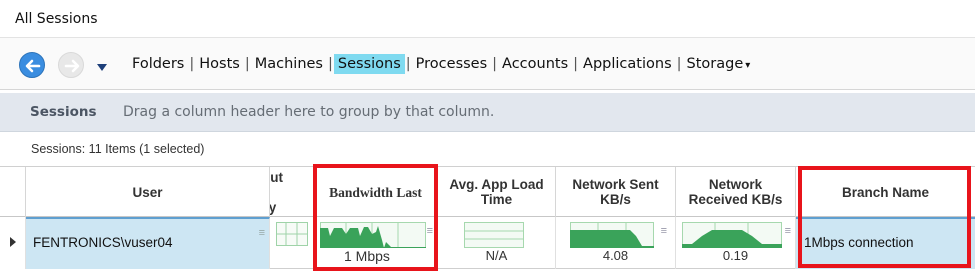 This screenshot has width=975, height=273. Describe the element at coordinates (376, 192) in the screenshot. I see `column-header-bandwidth-last: Bandwidth Last` at that location.